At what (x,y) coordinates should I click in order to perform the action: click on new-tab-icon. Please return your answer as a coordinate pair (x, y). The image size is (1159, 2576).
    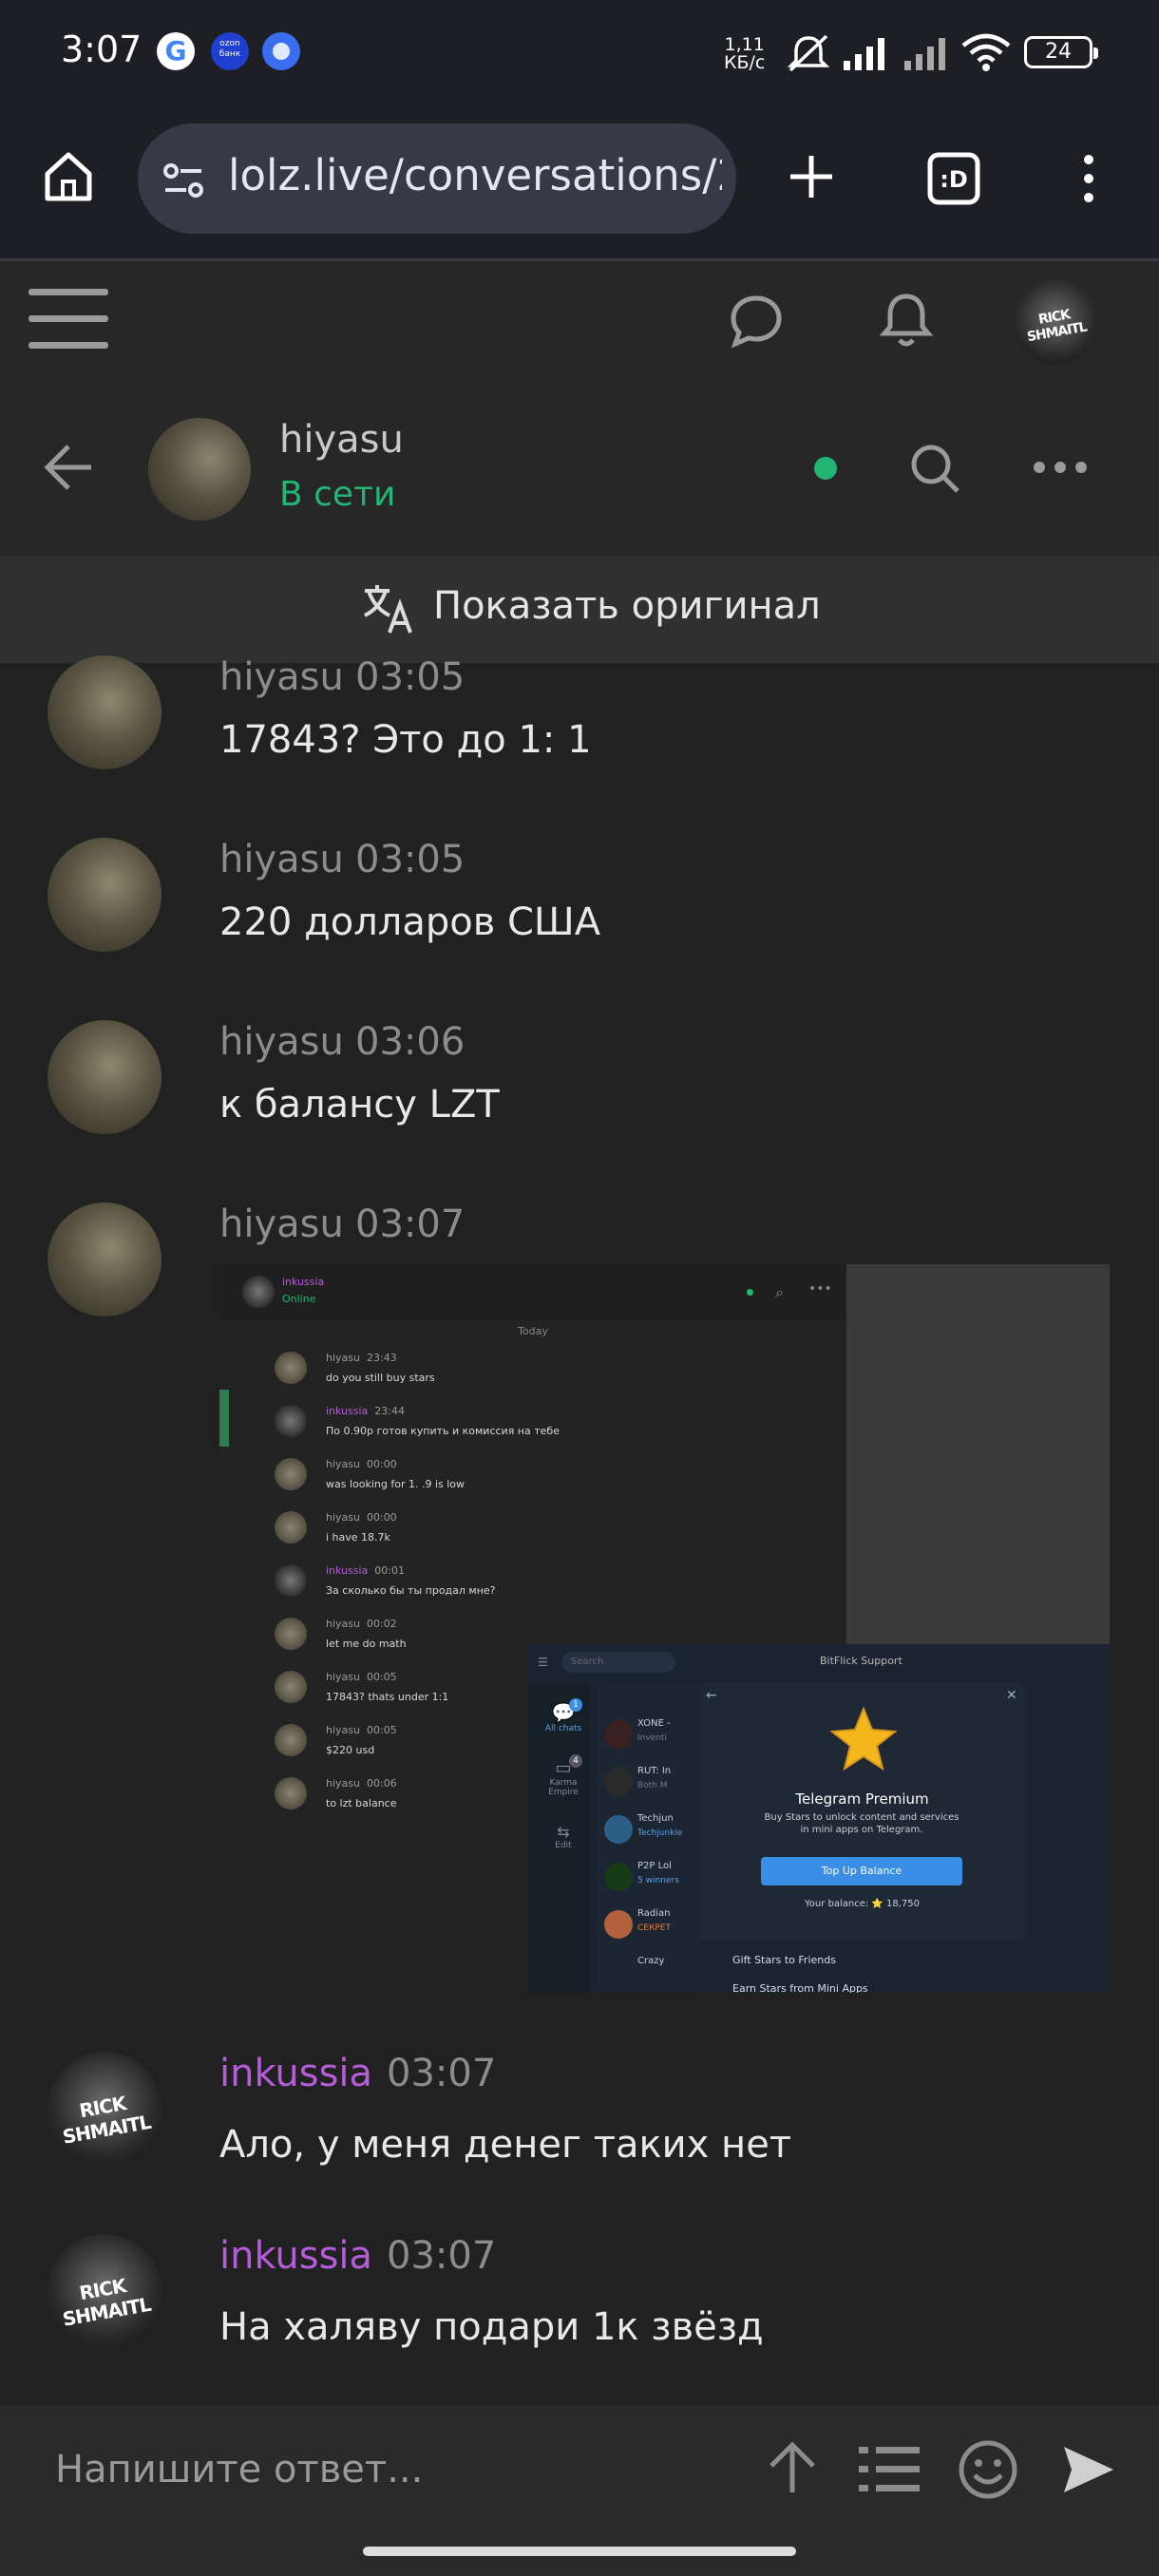
    Looking at the image, I should click on (811, 176).